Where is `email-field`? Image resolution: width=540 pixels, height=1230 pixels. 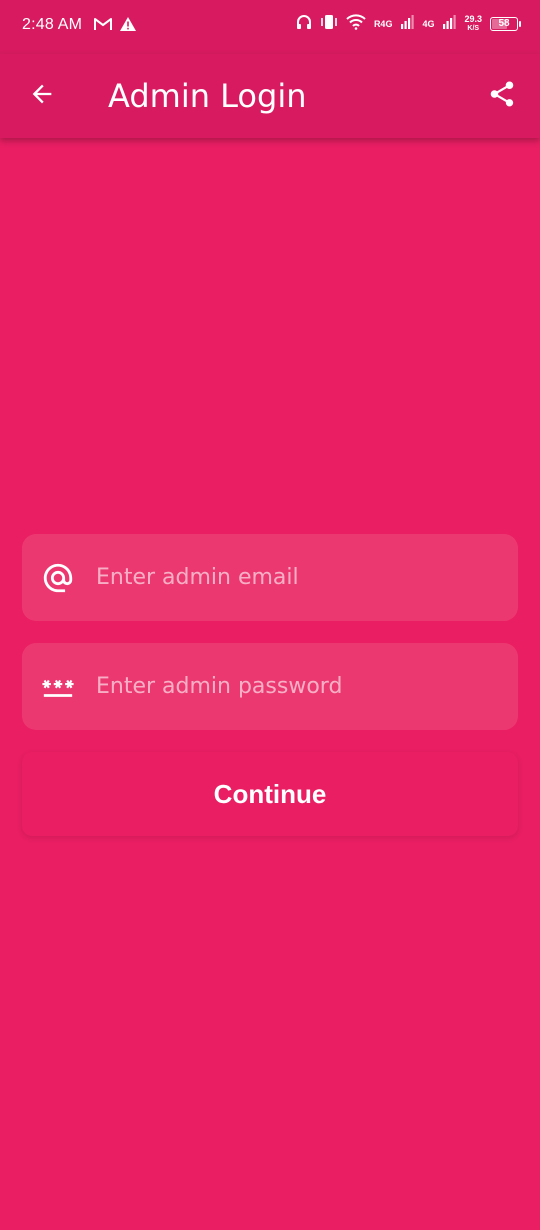 email-field is located at coordinates (270, 577).